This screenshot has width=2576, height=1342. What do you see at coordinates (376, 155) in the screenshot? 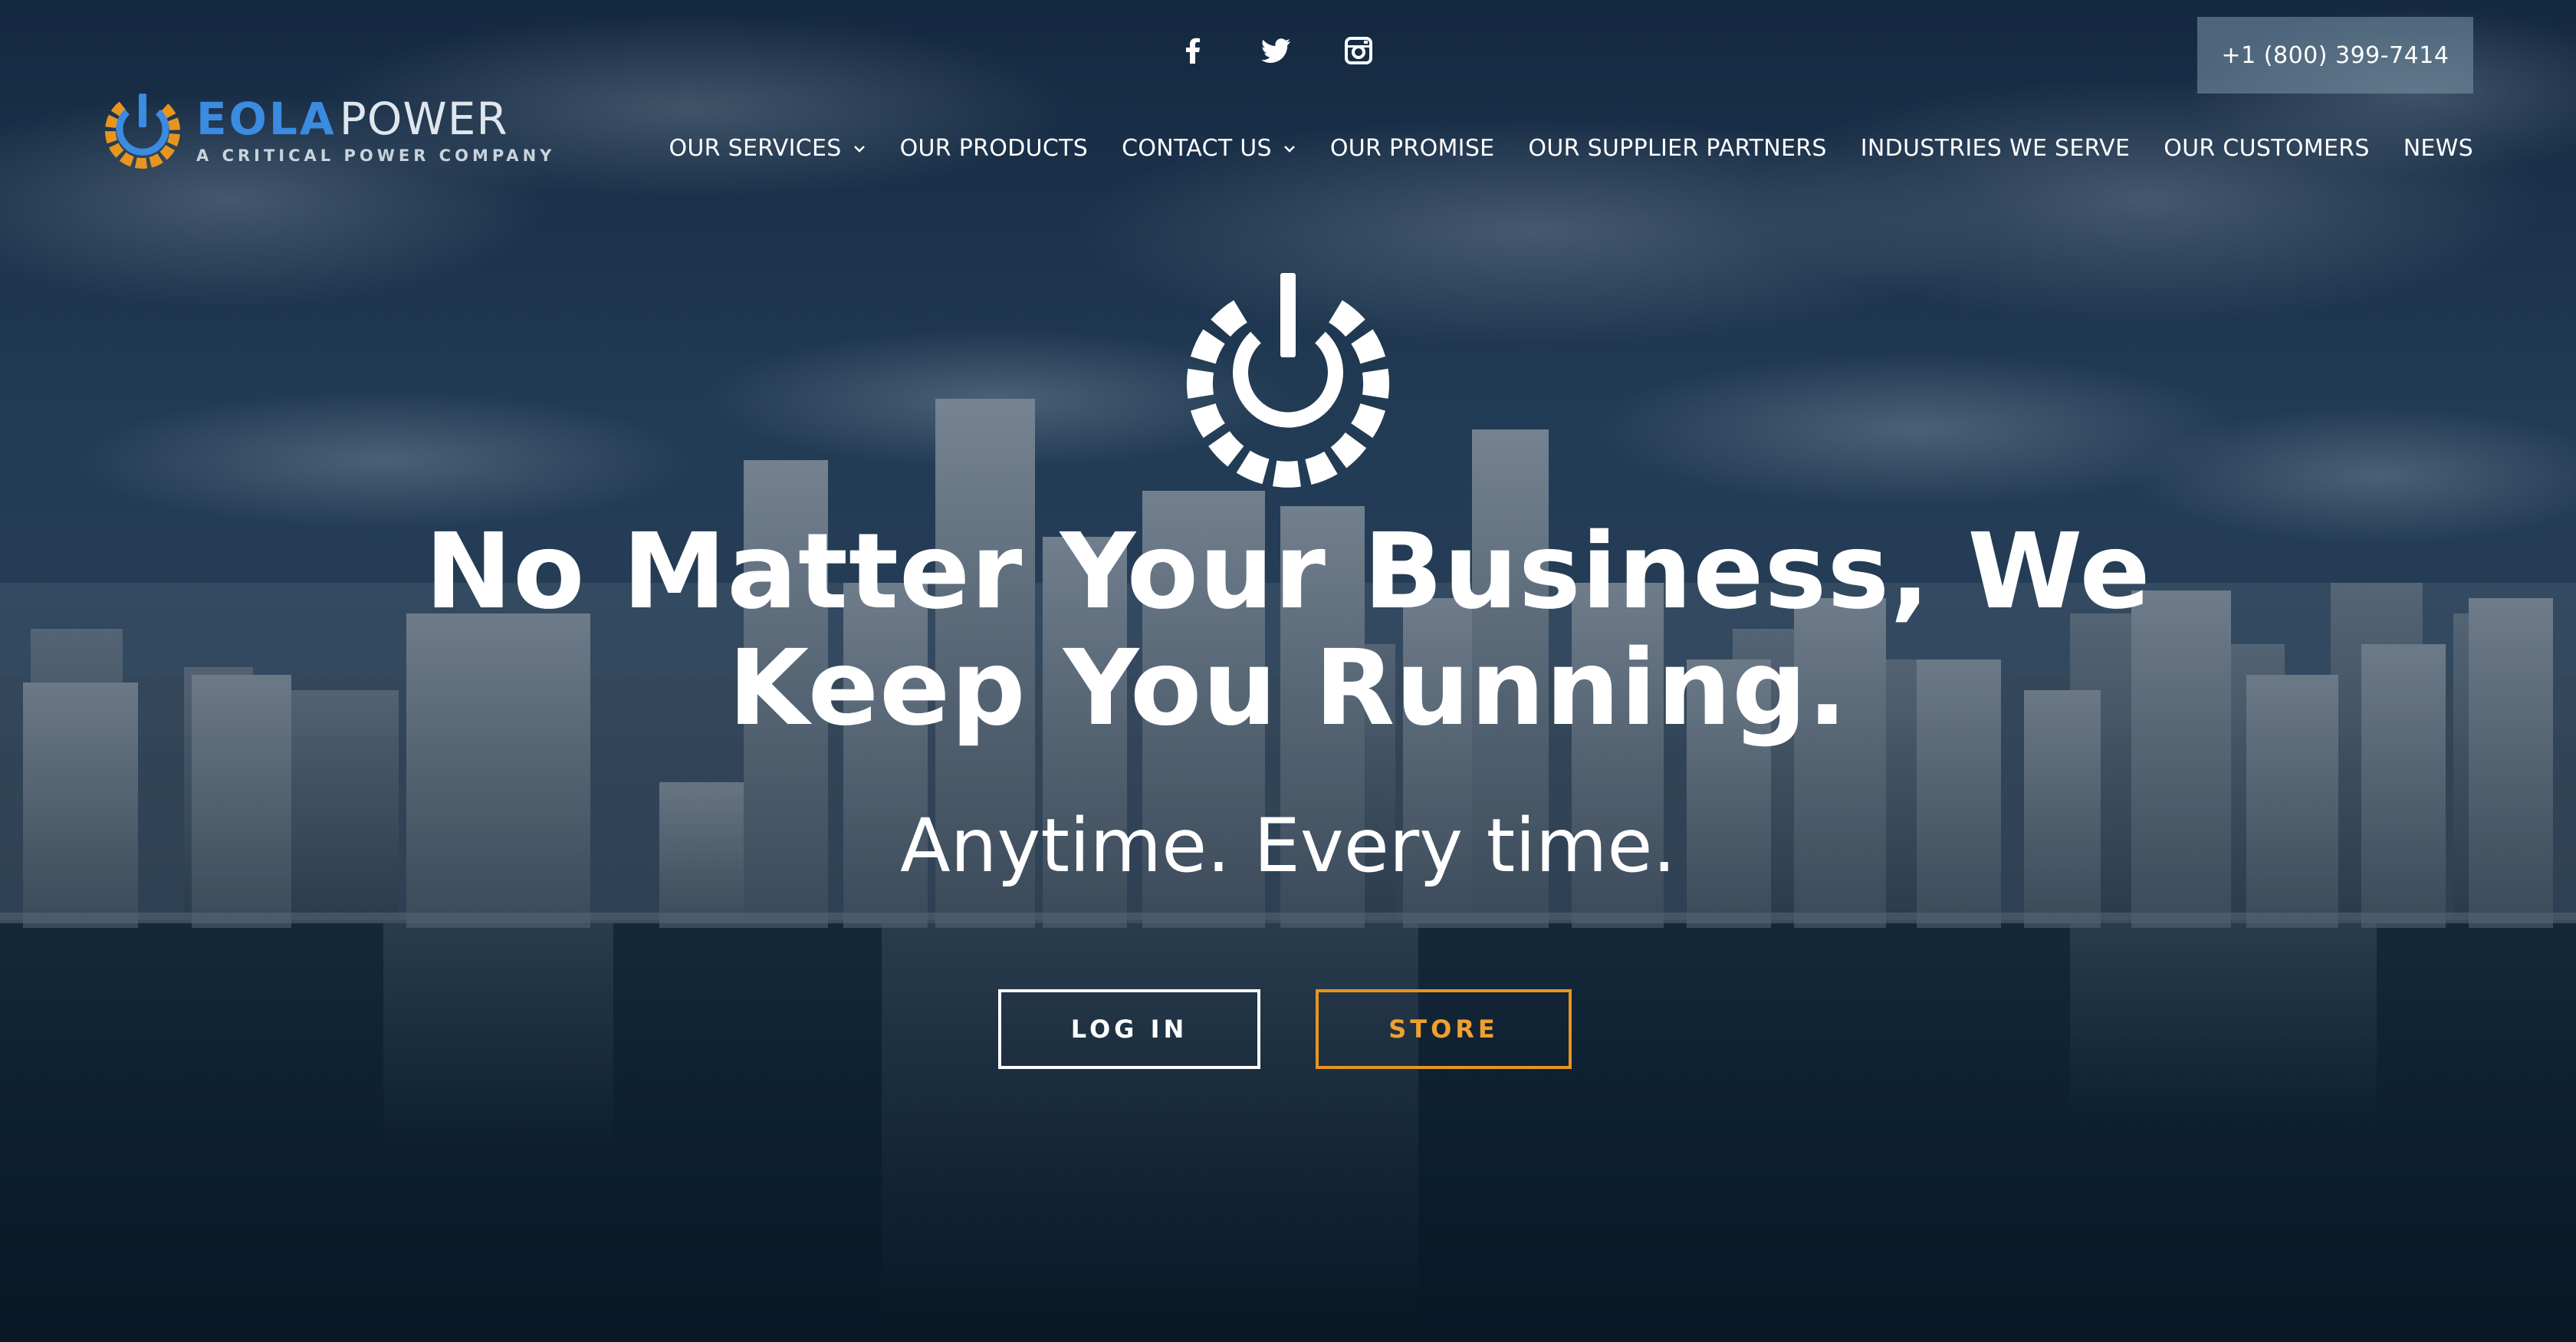
I see `logo-tagline: A CRITICAL POWER COMPANY` at bounding box center [376, 155].